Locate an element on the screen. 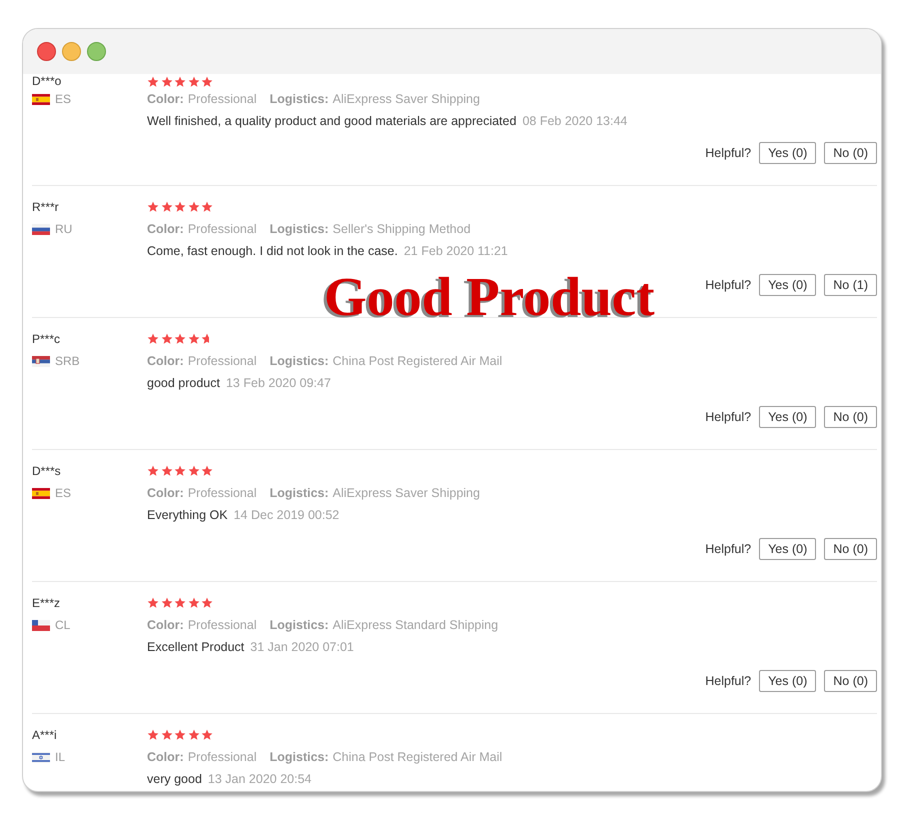 The image size is (904, 820). close-button is located at coordinates (46, 51).